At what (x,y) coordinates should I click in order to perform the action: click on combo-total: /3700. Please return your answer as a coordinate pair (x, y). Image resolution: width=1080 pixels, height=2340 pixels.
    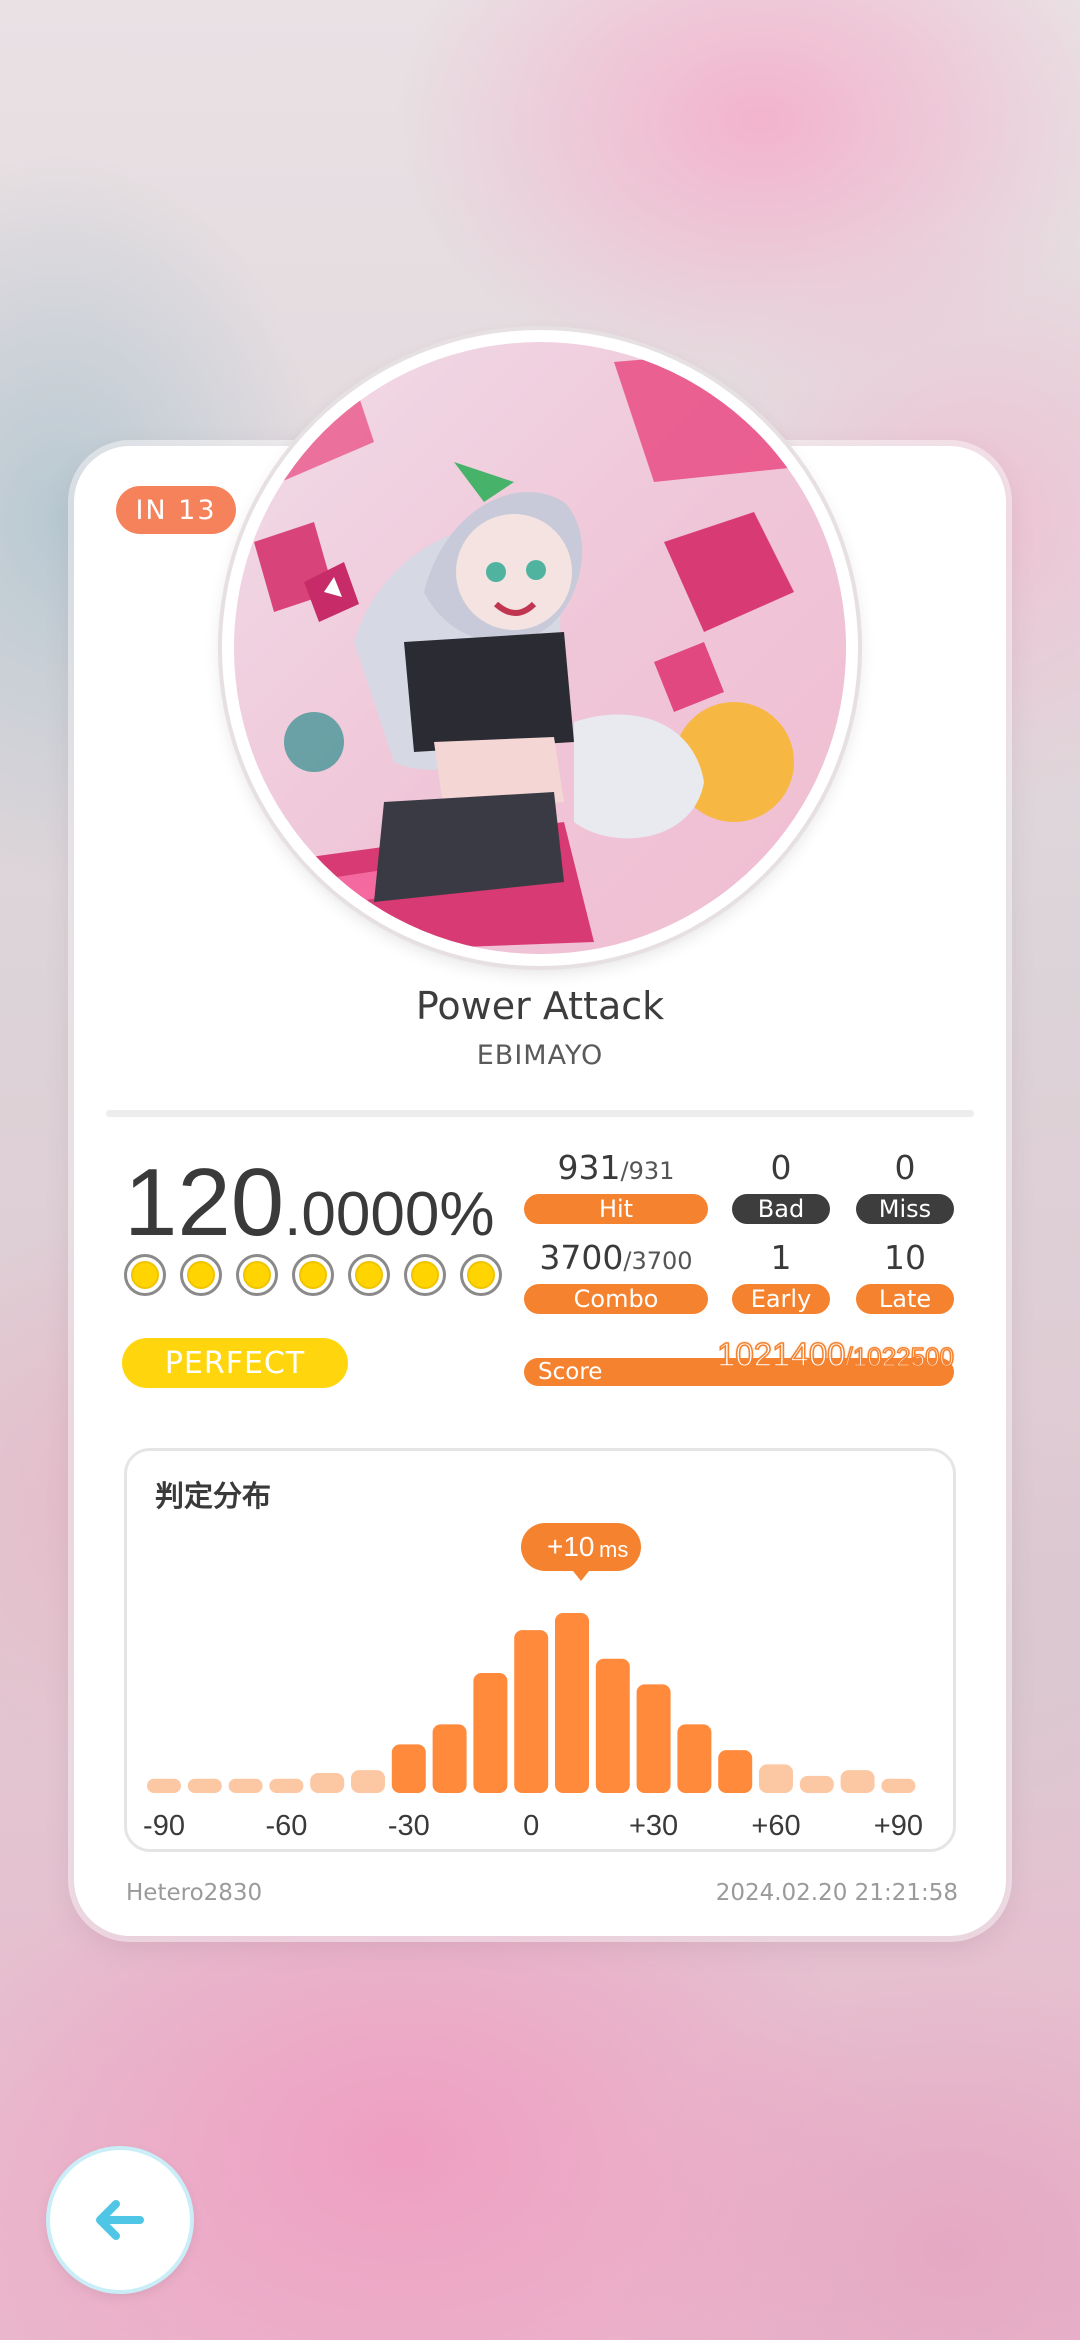
    Looking at the image, I should click on (658, 1261).